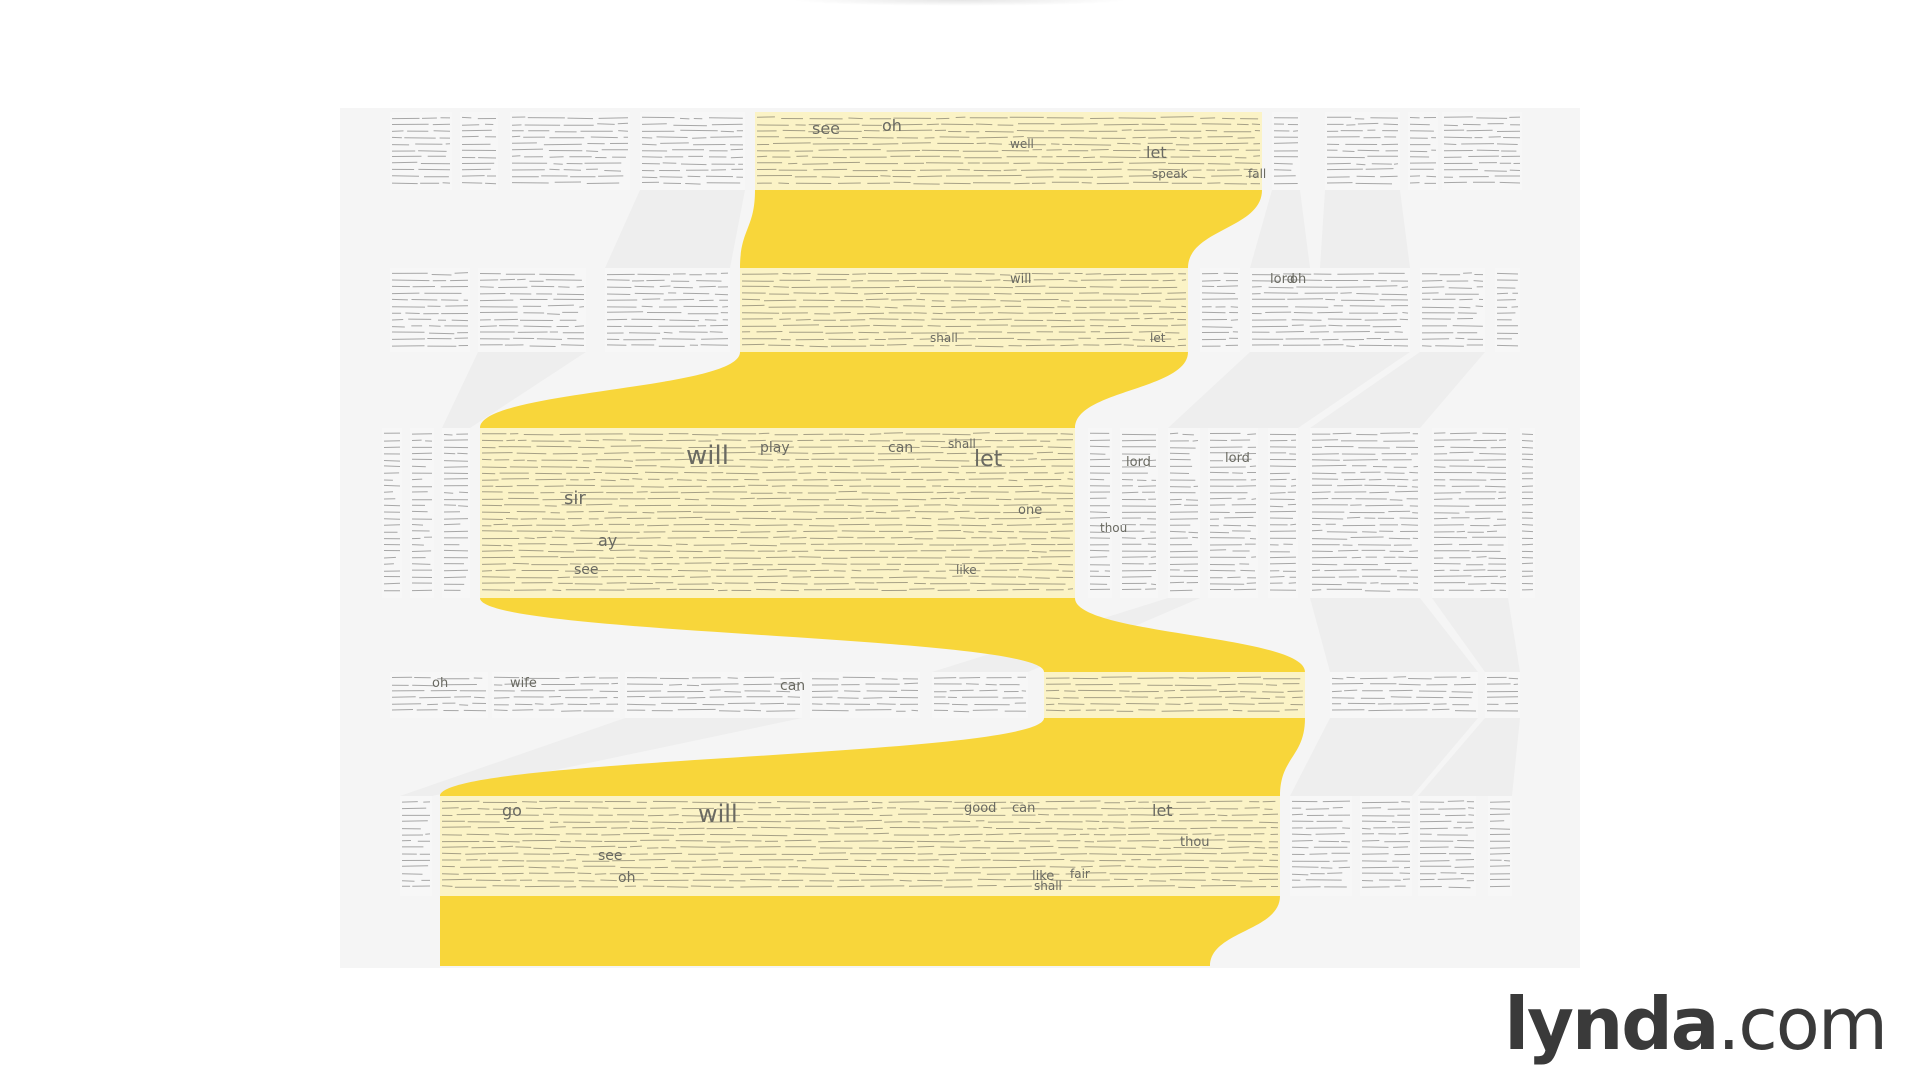 This screenshot has height=1080, width=1920. What do you see at coordinates (1030, 510) in the screenshot?
I see `word-r3-13: one` at bounding box center [1030, 510].